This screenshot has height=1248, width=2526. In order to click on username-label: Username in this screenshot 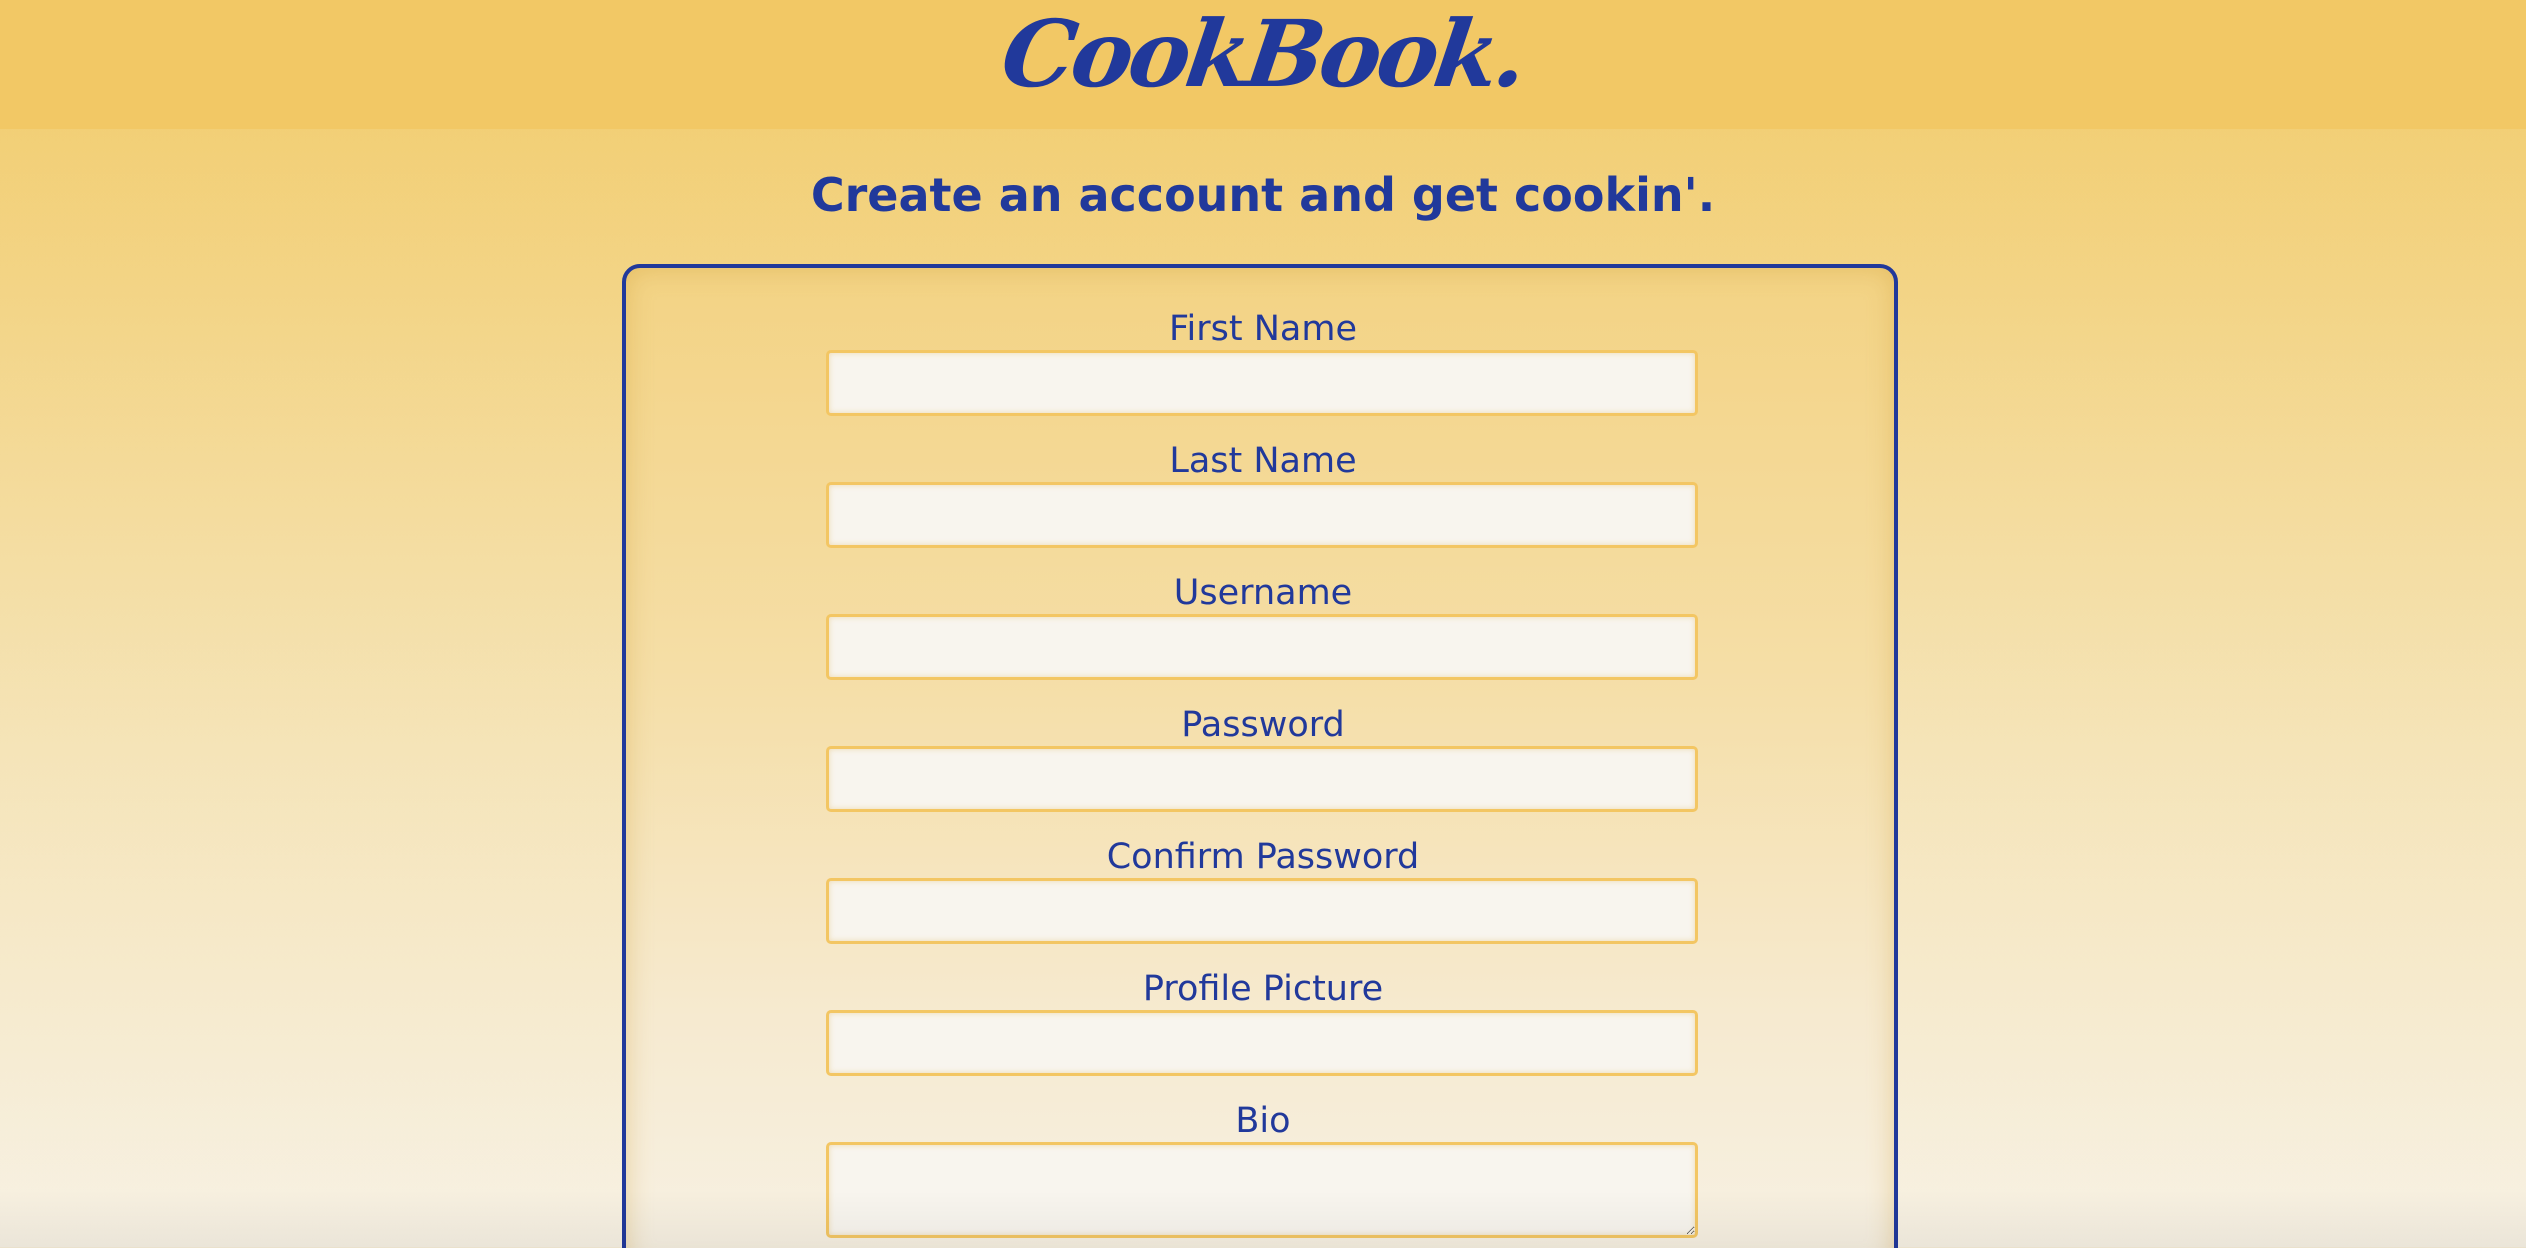, I will do `click(1263, 593)`.